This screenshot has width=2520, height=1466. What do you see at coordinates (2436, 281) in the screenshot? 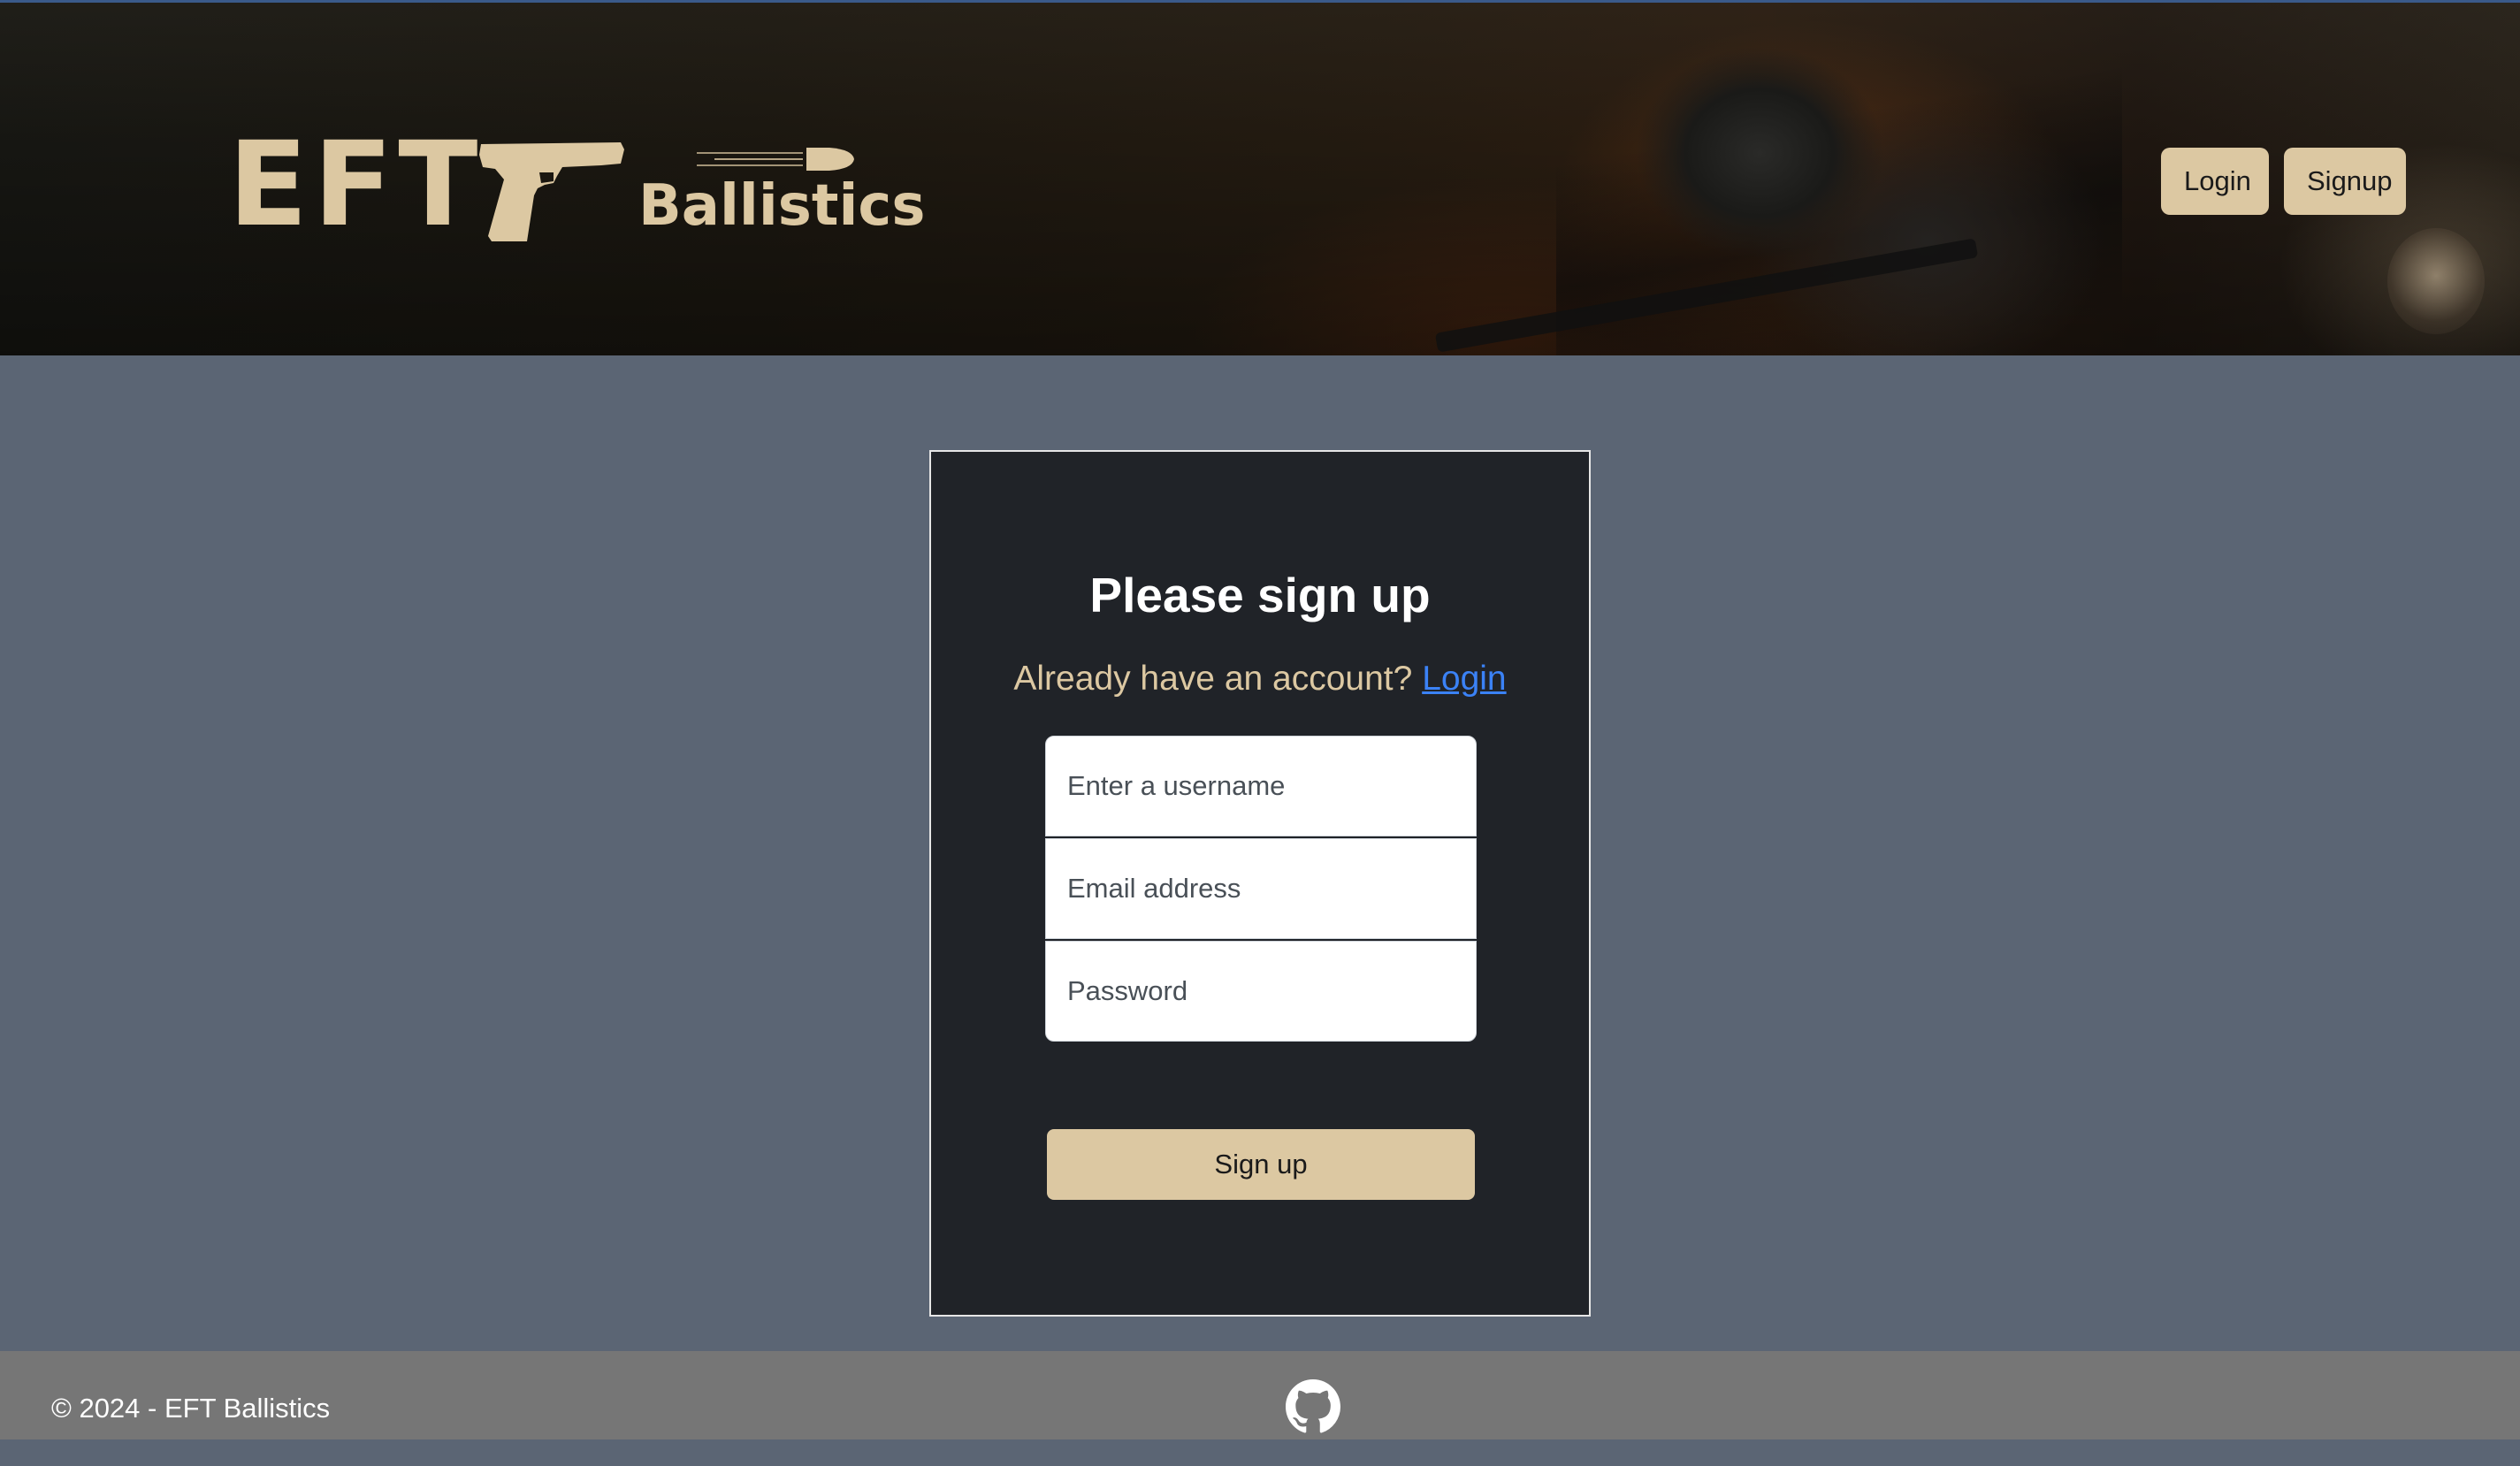
I see `banner-patch-image` at bounding box center [2436, 281].